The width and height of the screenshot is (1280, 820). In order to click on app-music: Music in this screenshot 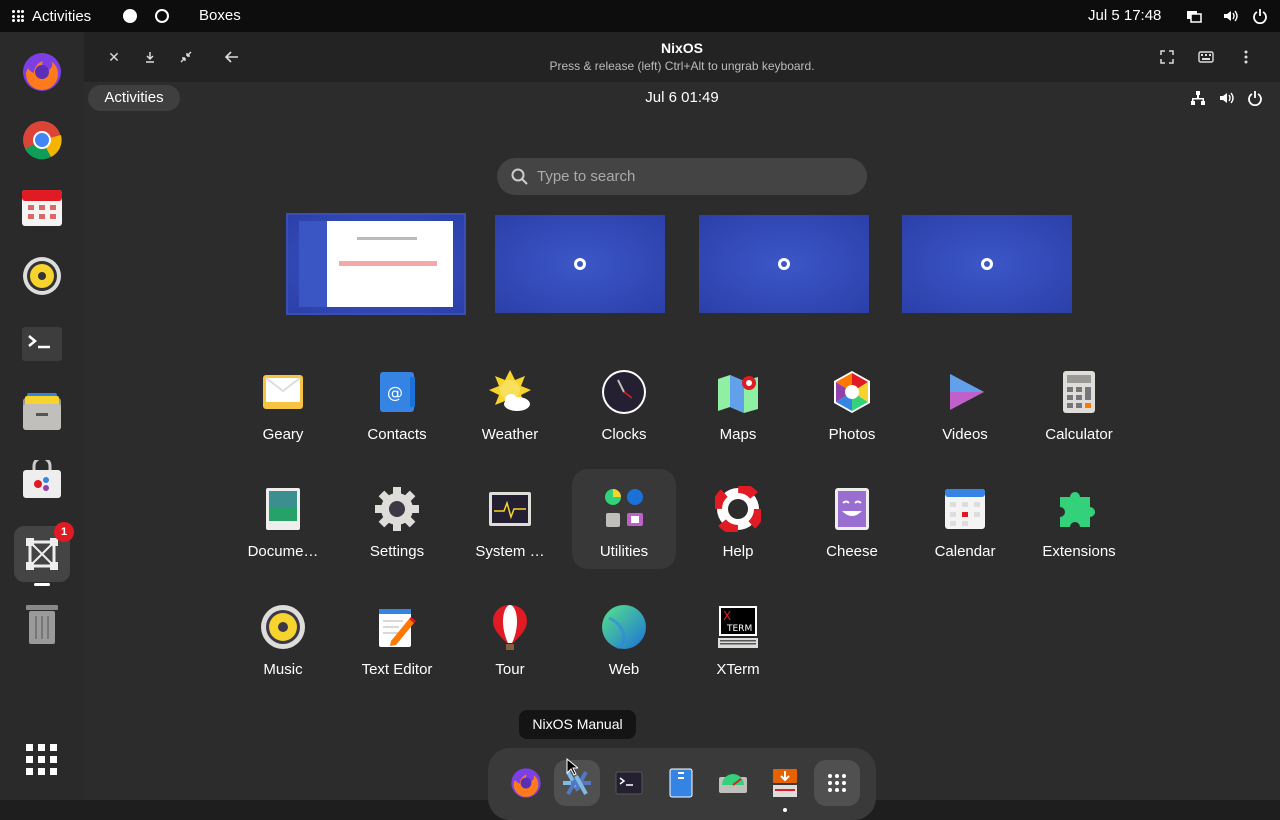, I will do `click(283, 637)`.